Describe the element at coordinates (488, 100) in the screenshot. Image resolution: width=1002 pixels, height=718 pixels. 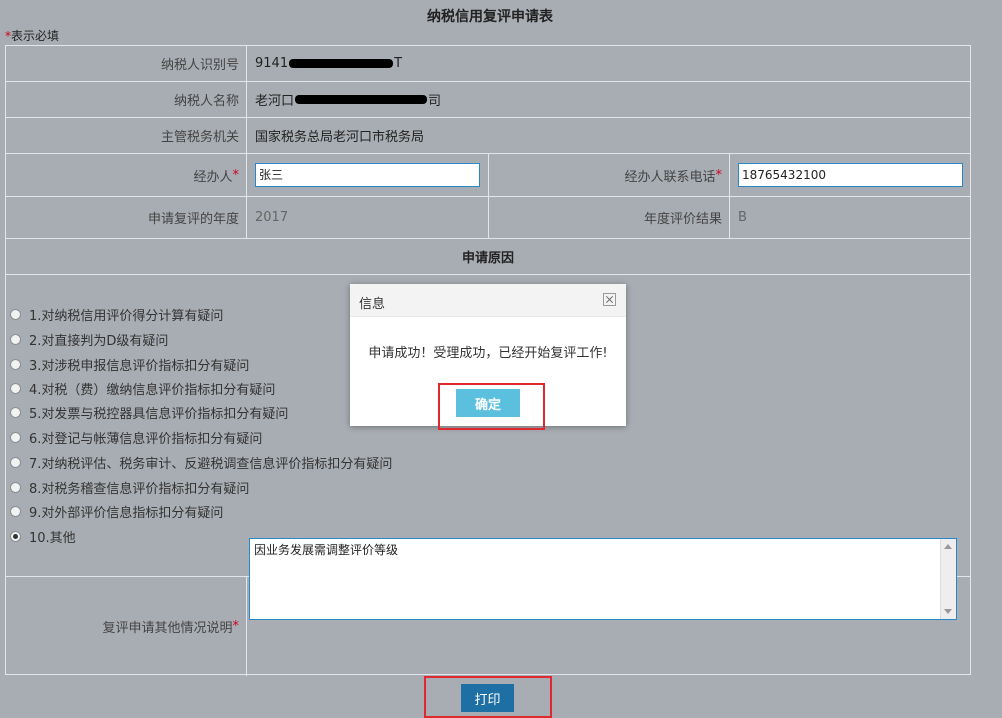
I see `row-taxpayer-name: 纳税人名称 老河口 司` at that location.